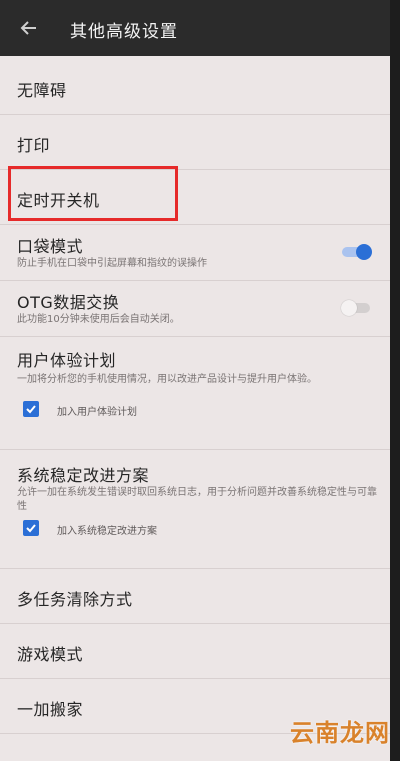 This screenshot has height=761, width=400. I want to click on back-button, so click(29, 28).